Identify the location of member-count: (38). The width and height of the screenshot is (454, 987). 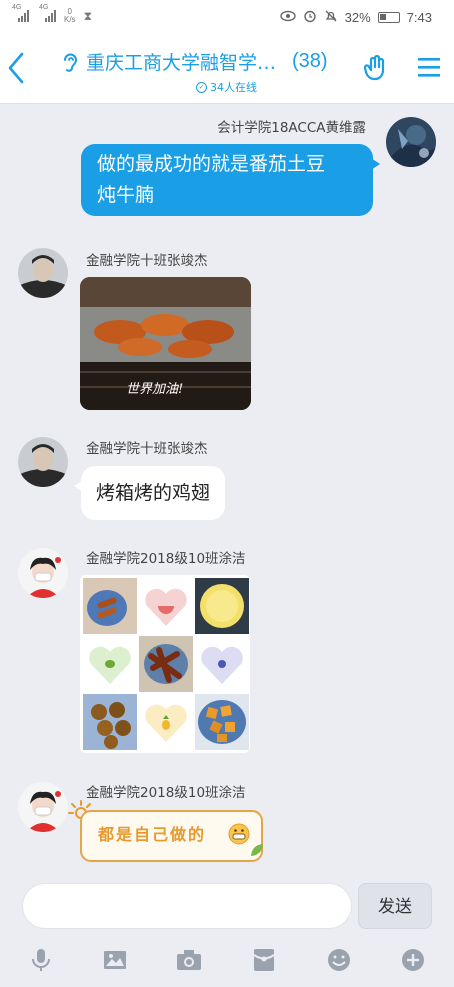
(310, 61).